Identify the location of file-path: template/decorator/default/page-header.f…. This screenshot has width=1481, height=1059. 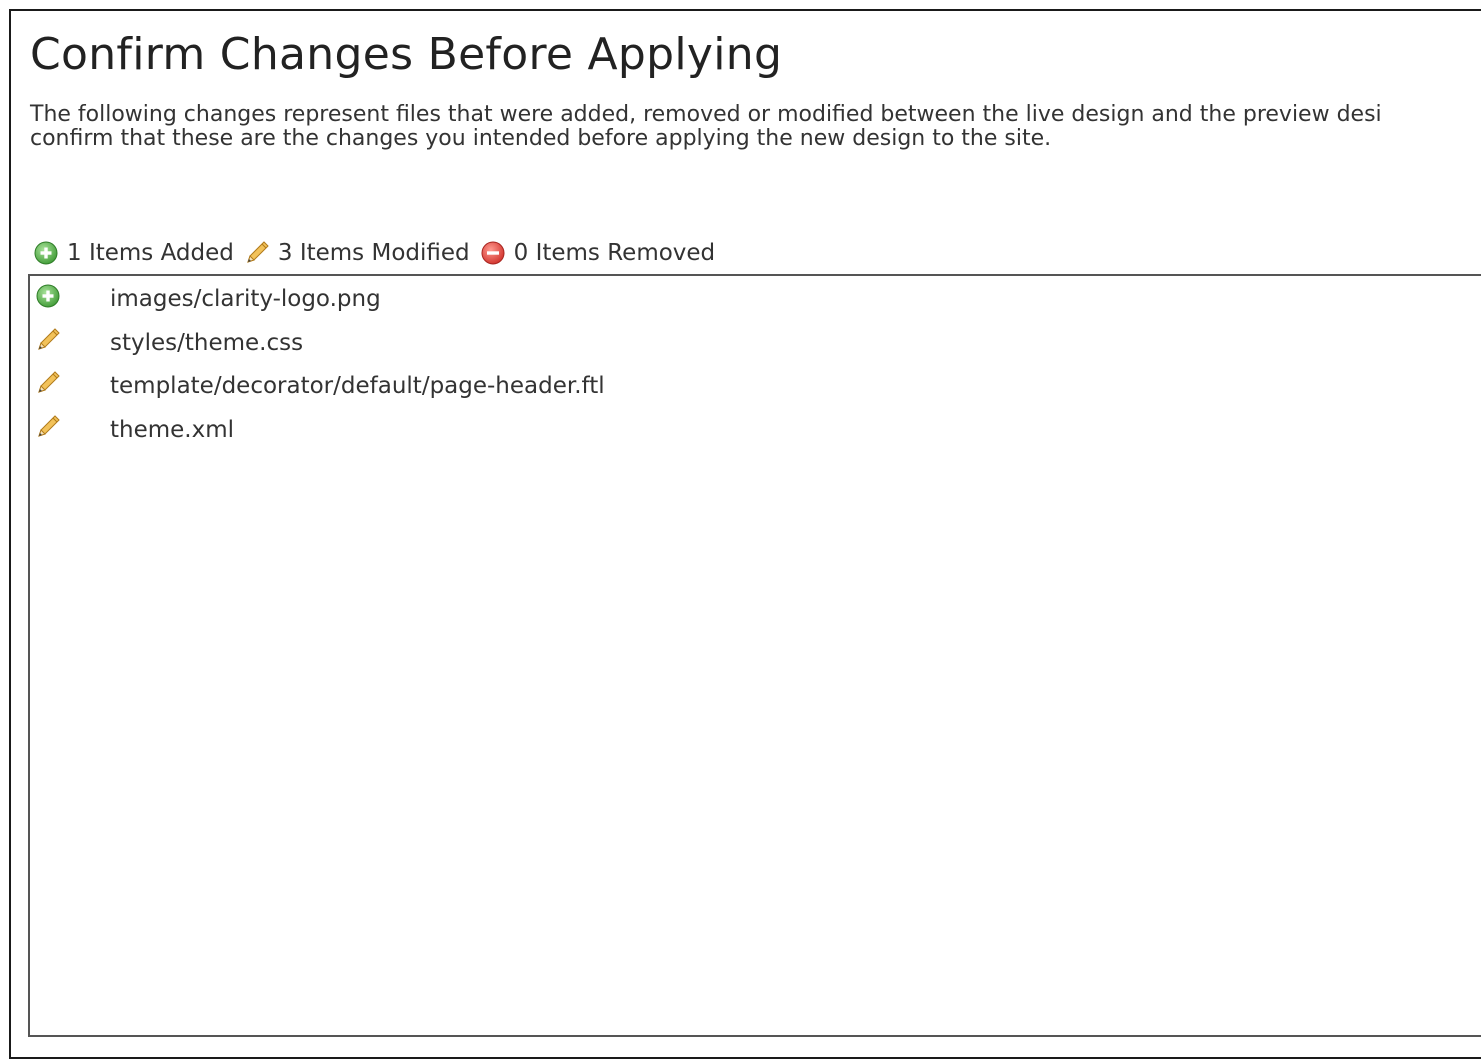
(357, 386).